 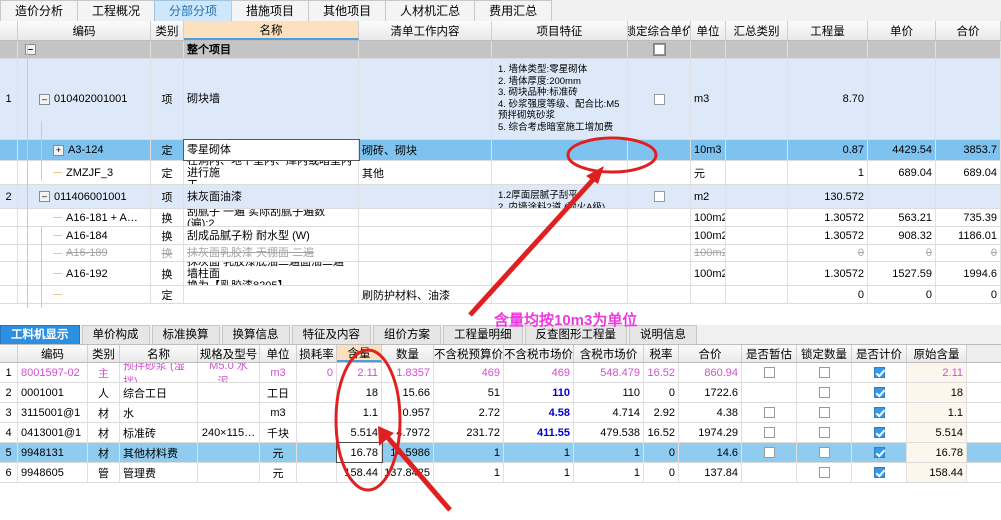 What do you see at coordinates (407, 334) in the screenshot?
I see `detail-tab-5: 组价方案` at bounding box center [407, 334].